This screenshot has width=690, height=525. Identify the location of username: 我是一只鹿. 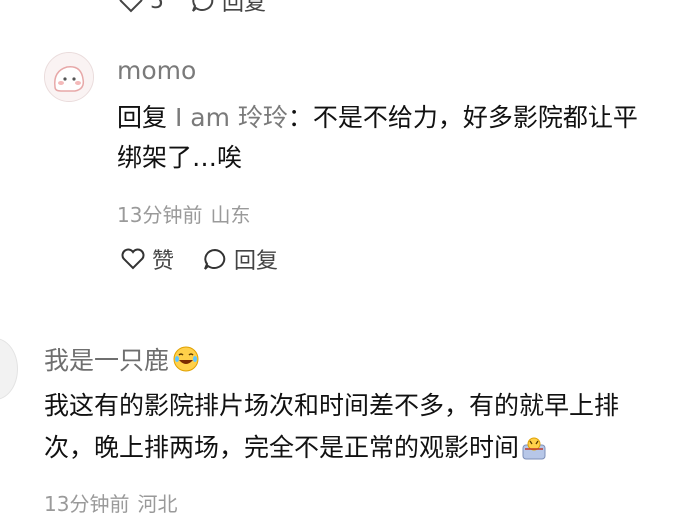
(107, 360).